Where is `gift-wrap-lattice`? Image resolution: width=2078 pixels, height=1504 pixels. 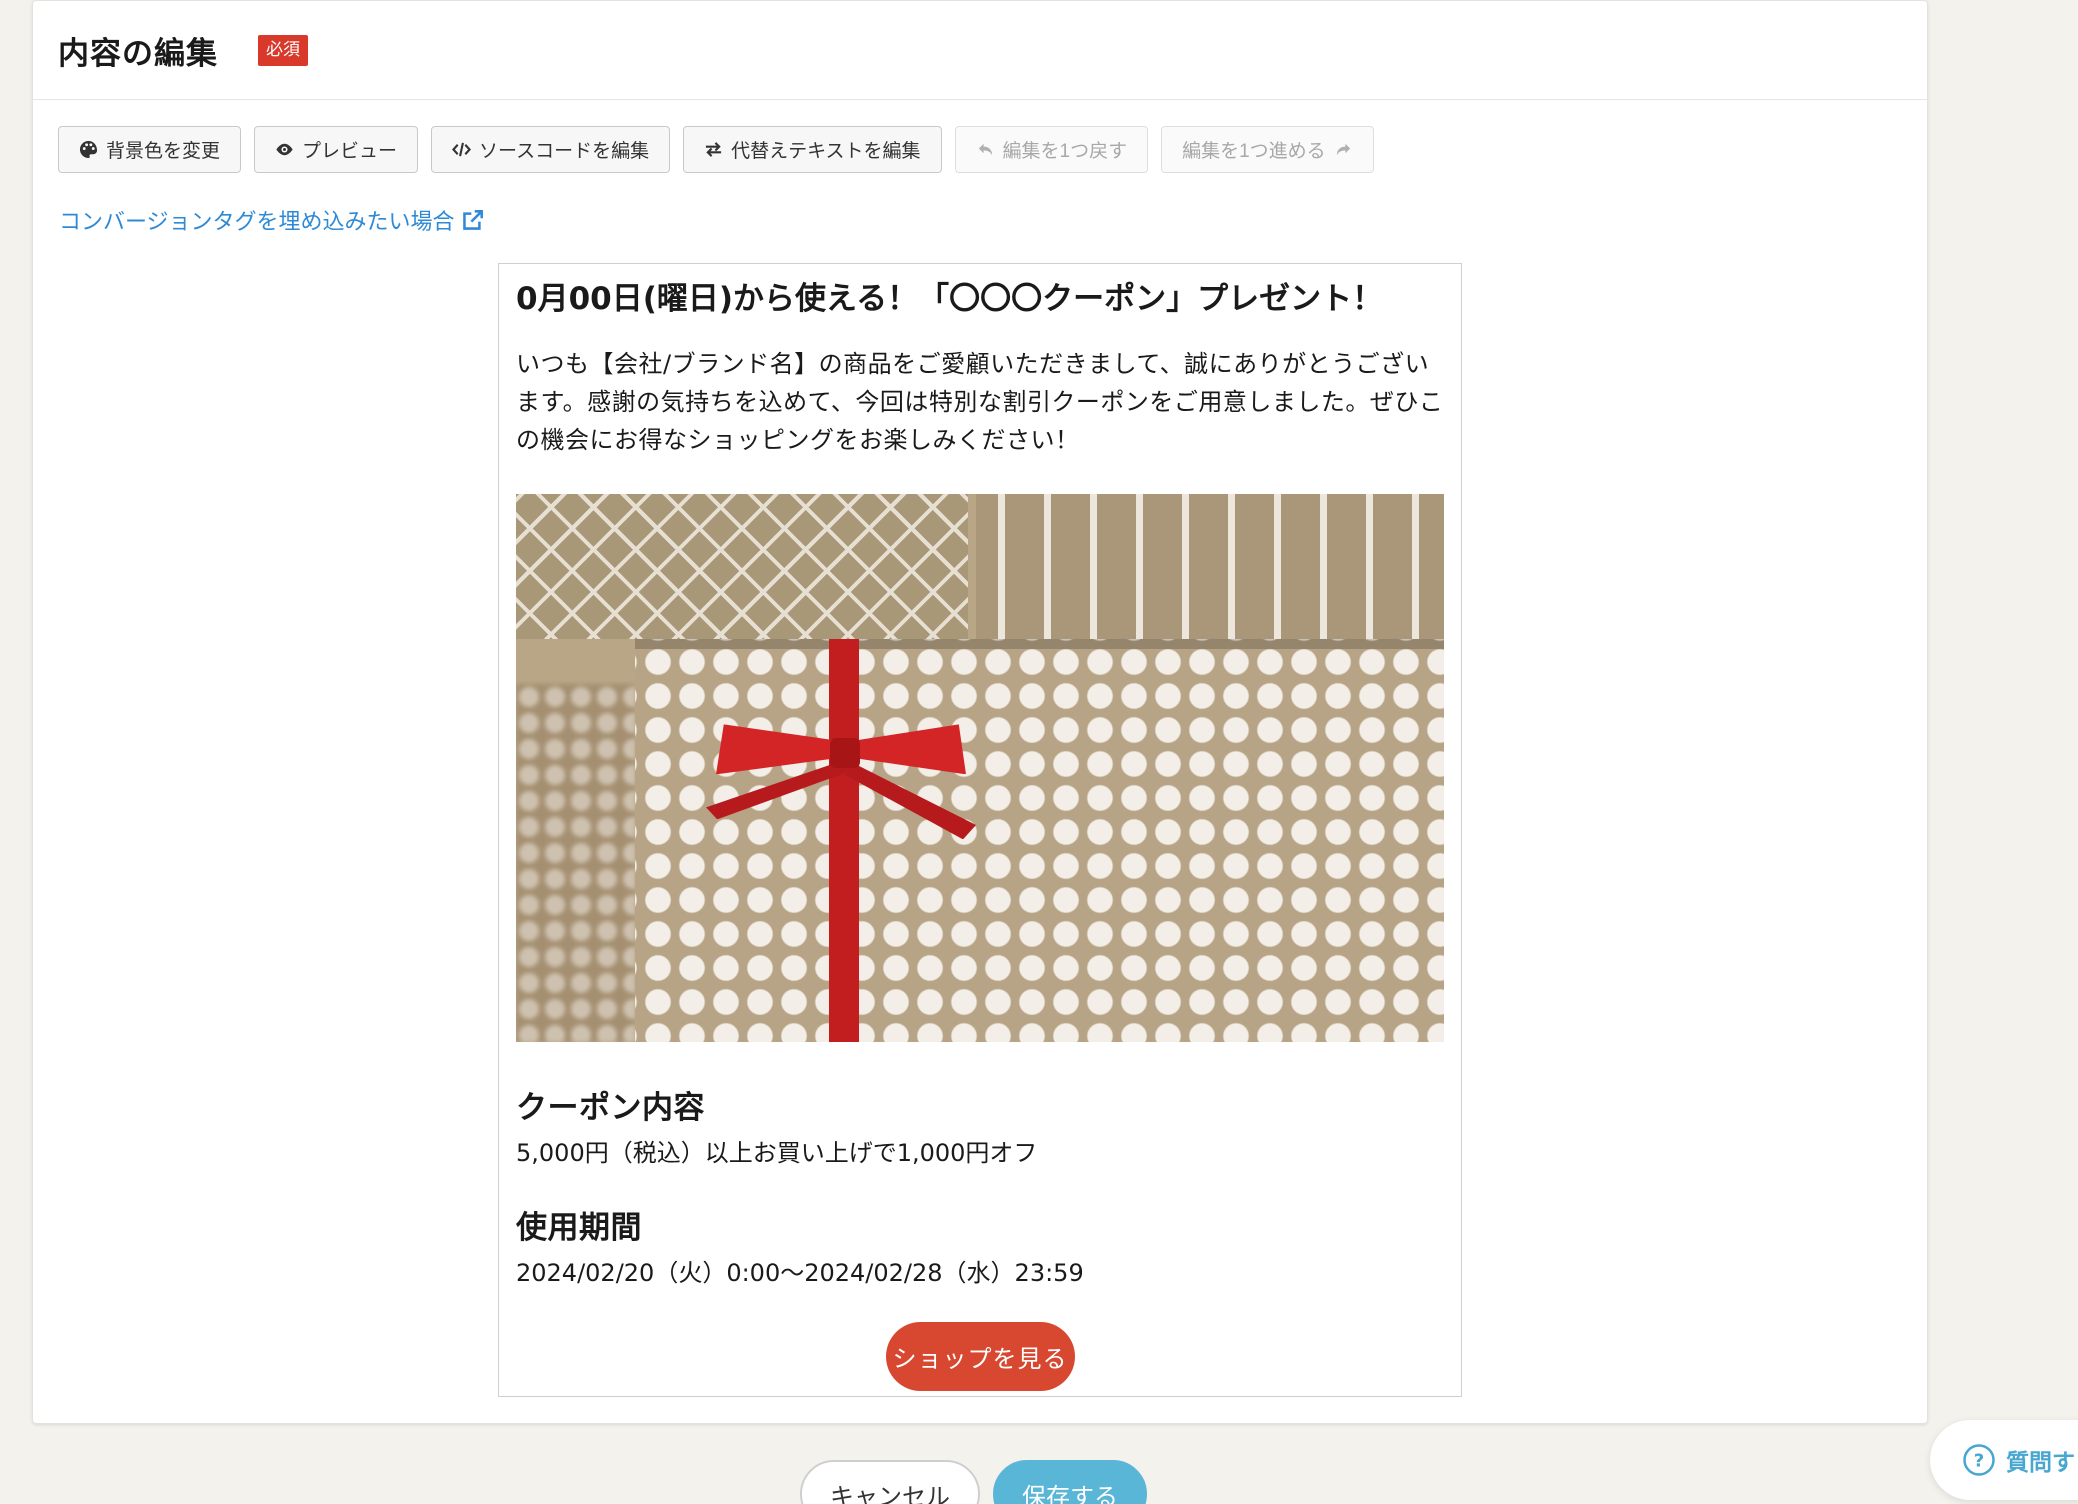 gift-wrap-lattice is located at coordinates (742, 567).